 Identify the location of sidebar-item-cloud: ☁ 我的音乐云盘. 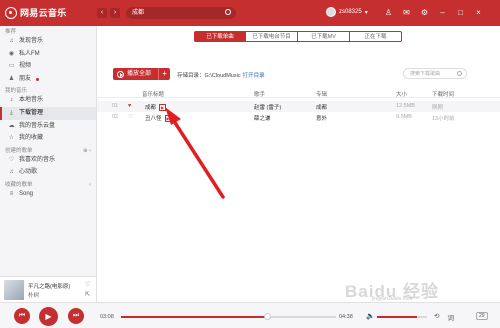
(48, 126).